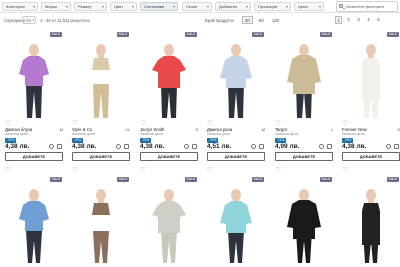  I want to click on filter-size: Размер ▾, so click(90, 6).